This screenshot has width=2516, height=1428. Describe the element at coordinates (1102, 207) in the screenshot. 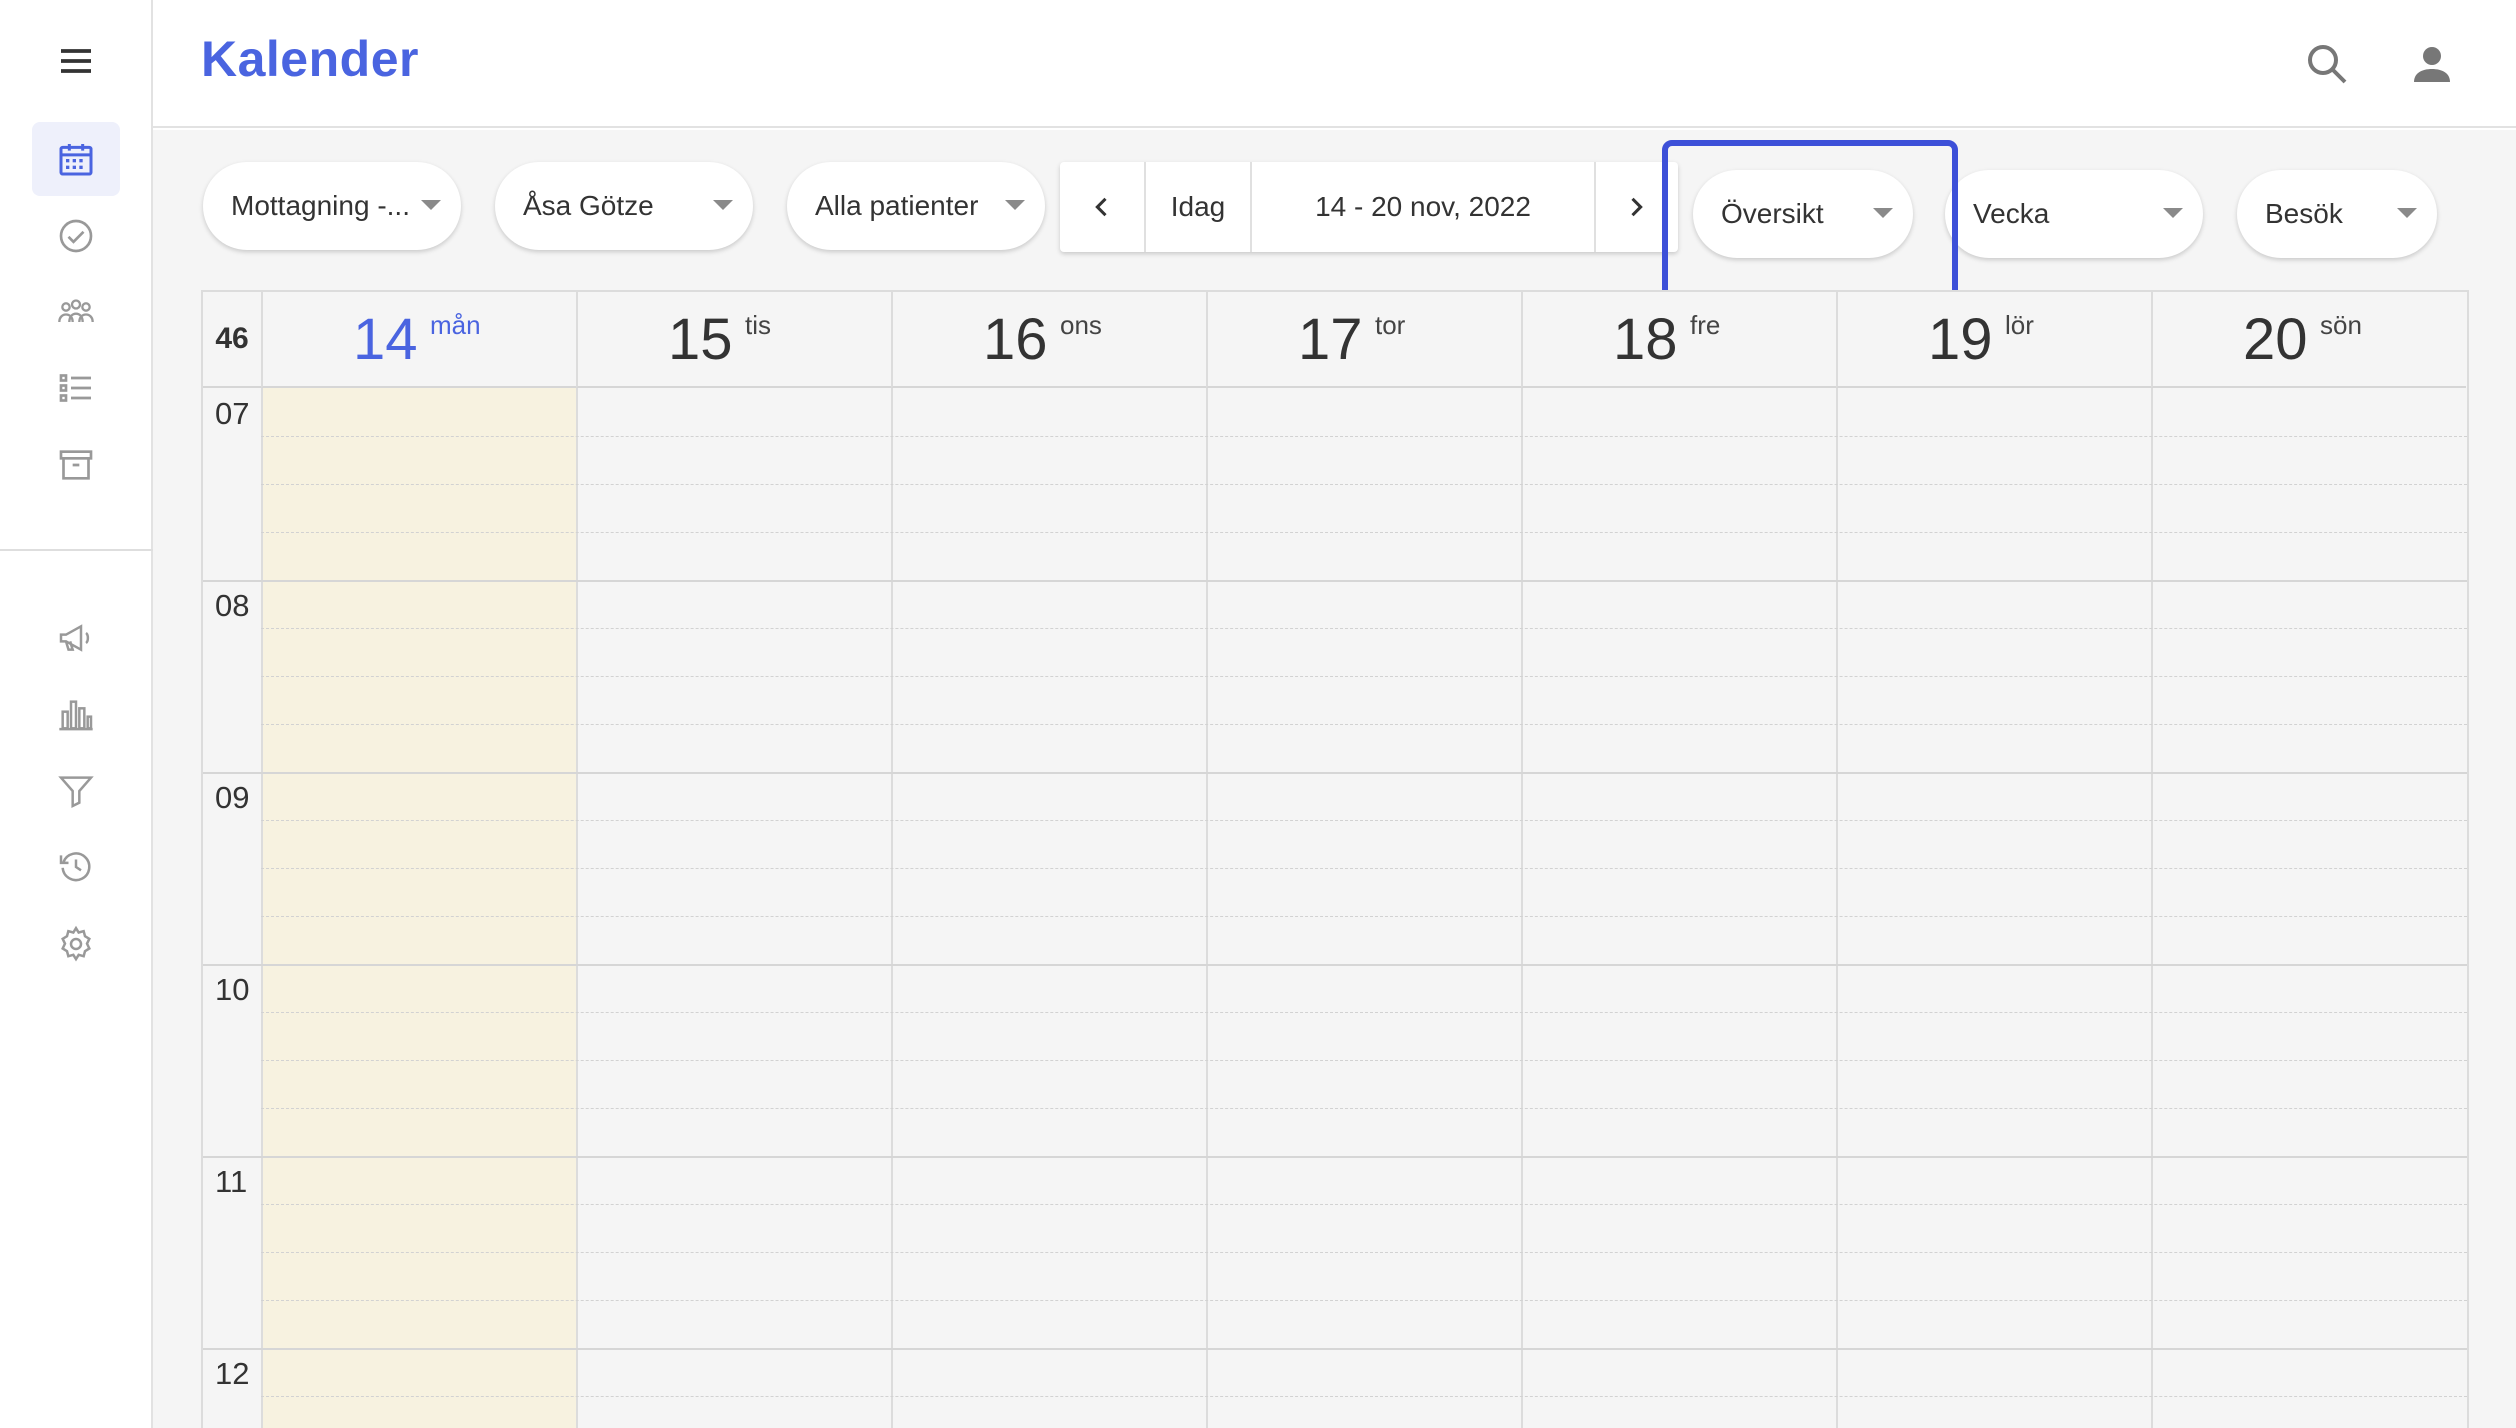

I see `previous-week-button` at that location.